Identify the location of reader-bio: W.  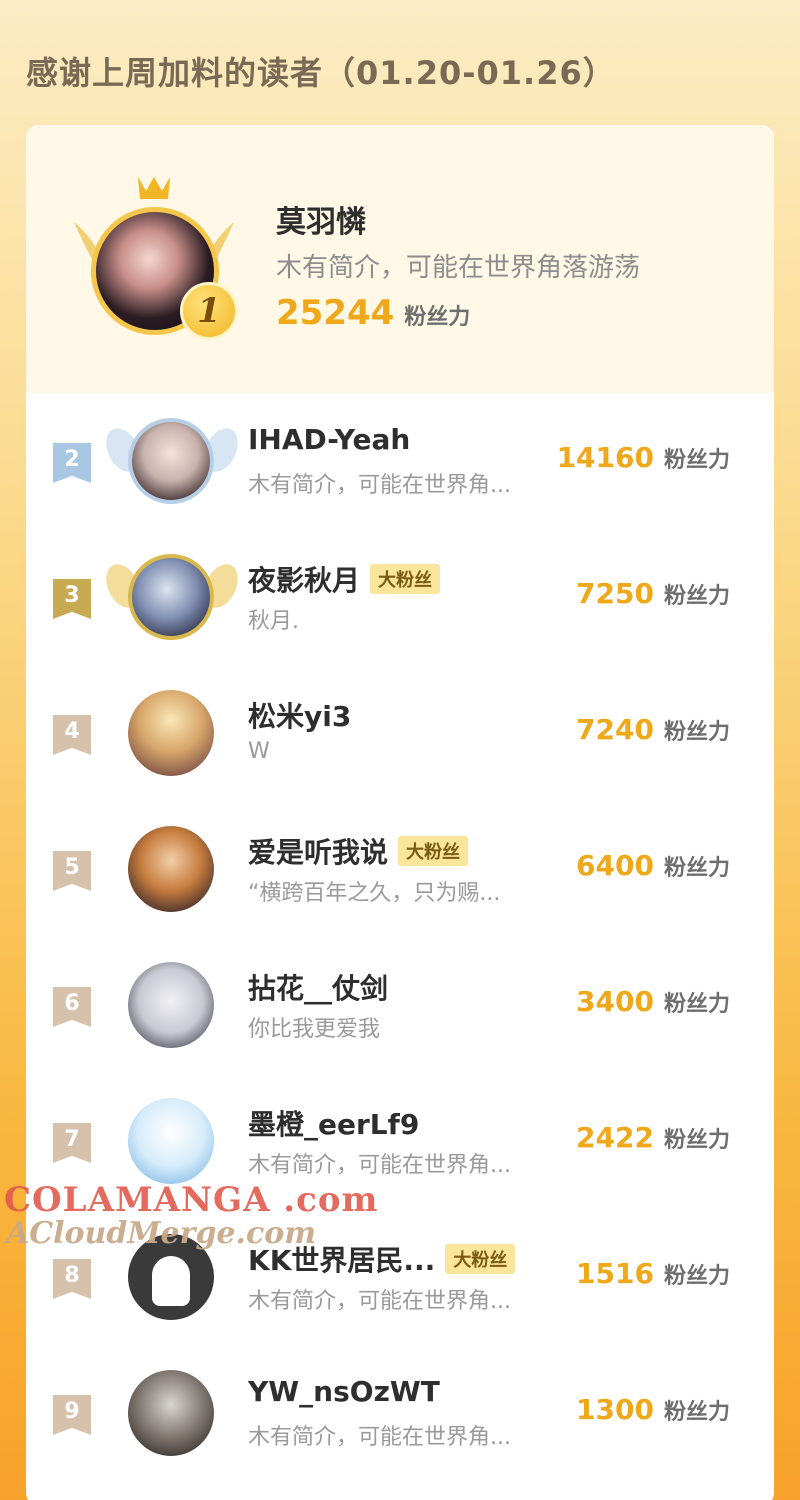
(259, 751).